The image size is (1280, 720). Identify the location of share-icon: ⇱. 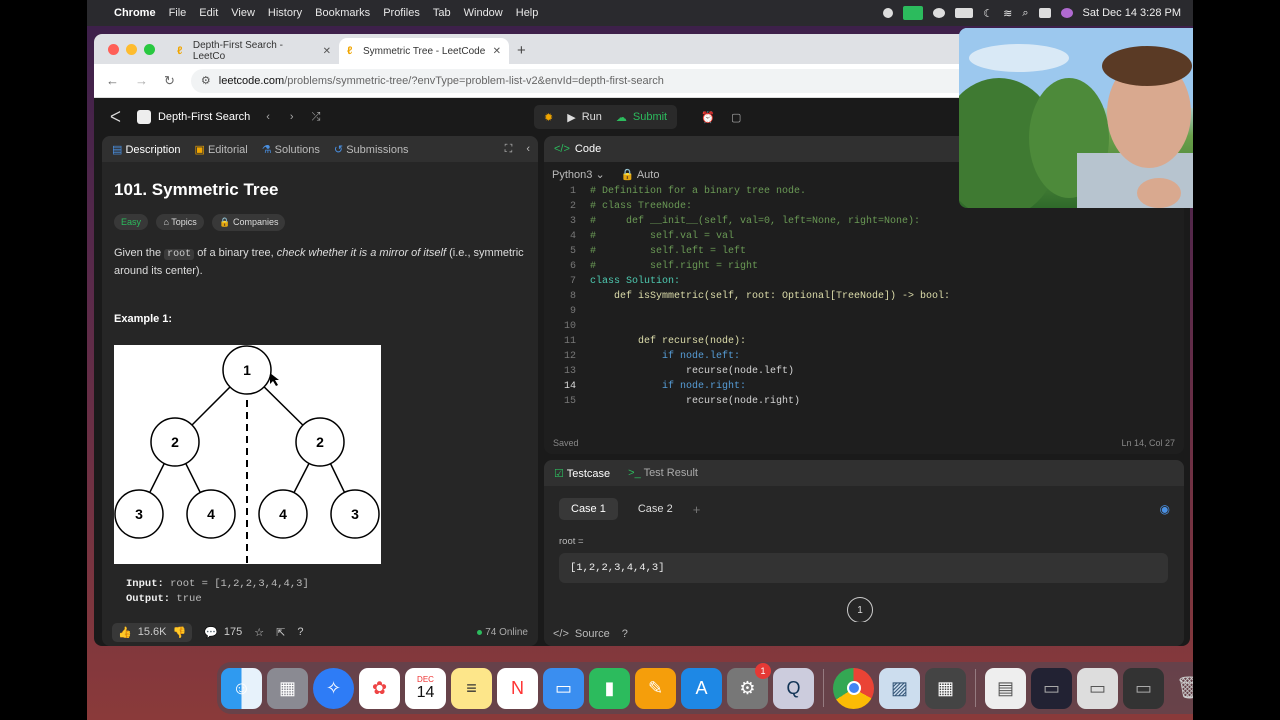
(280, 632).